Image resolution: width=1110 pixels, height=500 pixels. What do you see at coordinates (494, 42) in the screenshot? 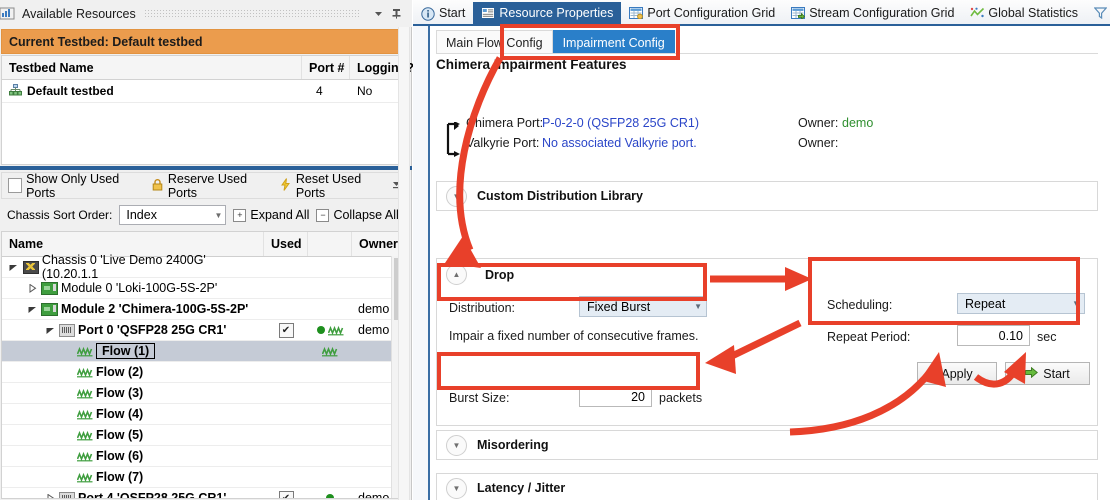
I see `tab-main-flow-config: Main Flow Config` at bounding box center [494, 42].